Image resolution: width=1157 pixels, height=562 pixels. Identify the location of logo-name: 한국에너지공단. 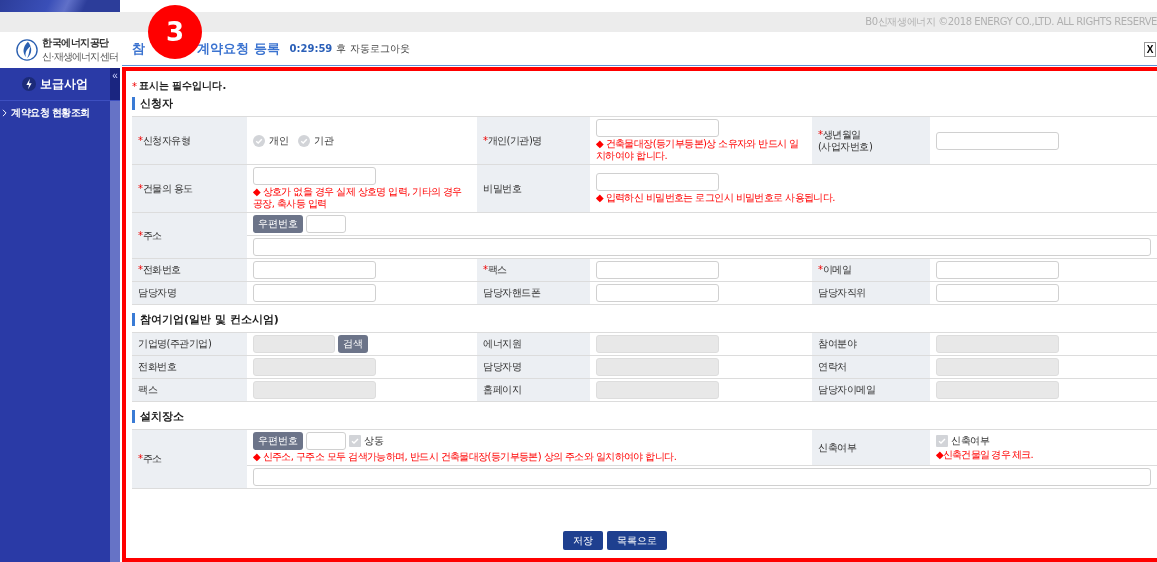
(76, 43).